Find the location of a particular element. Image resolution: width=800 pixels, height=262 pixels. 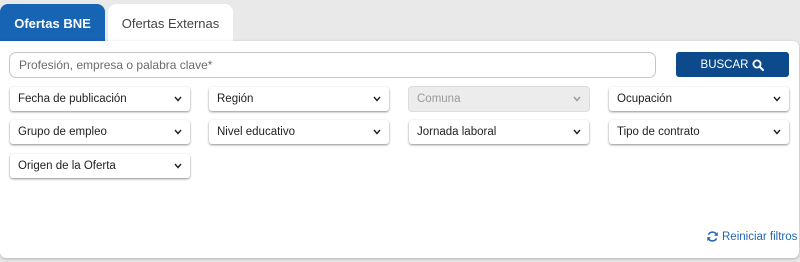

filter-fecha-publicacion: Fecha de publicación is located at coordinates (100, 99).